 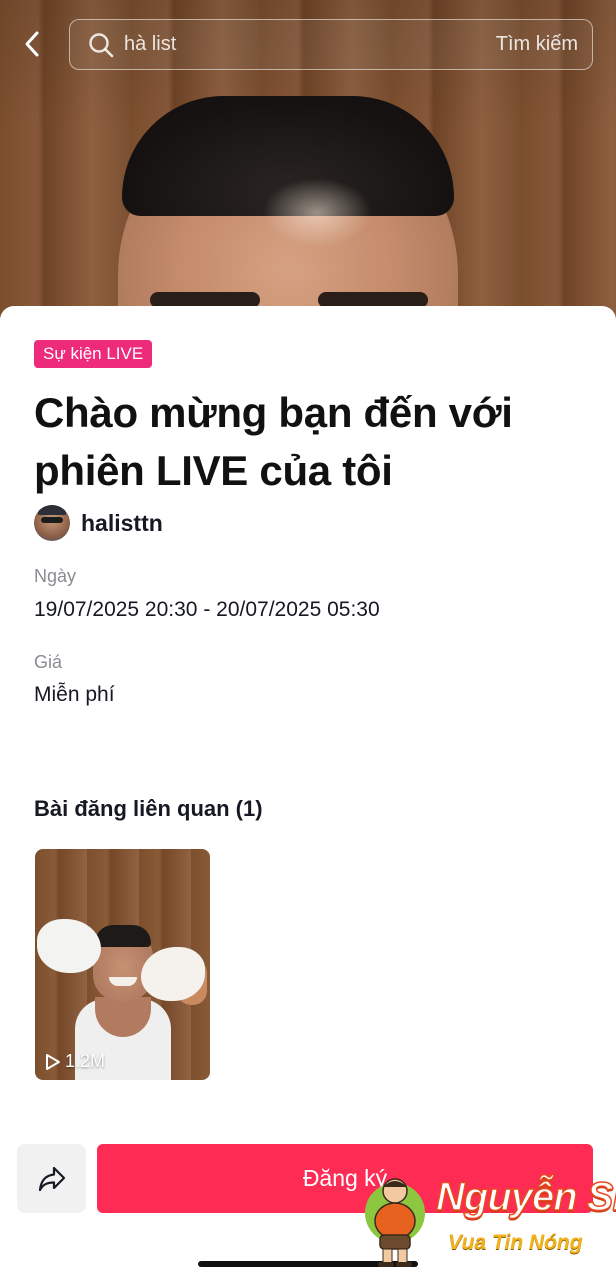 What do you see at coordinates (122, 523) in the screenshot?
I see `host-username: halisttn` at bounding box center [122, 523].